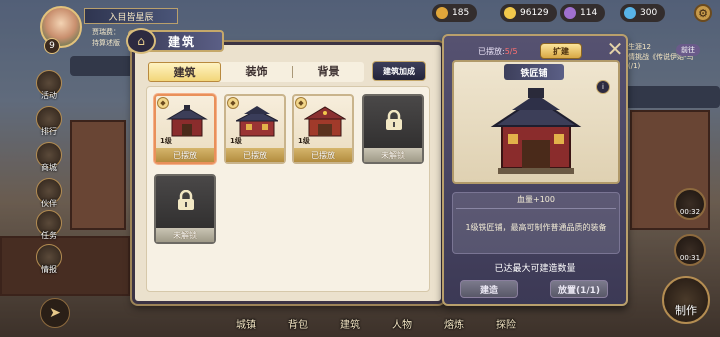  I want to click on info-icon: i, so click(603, 87).